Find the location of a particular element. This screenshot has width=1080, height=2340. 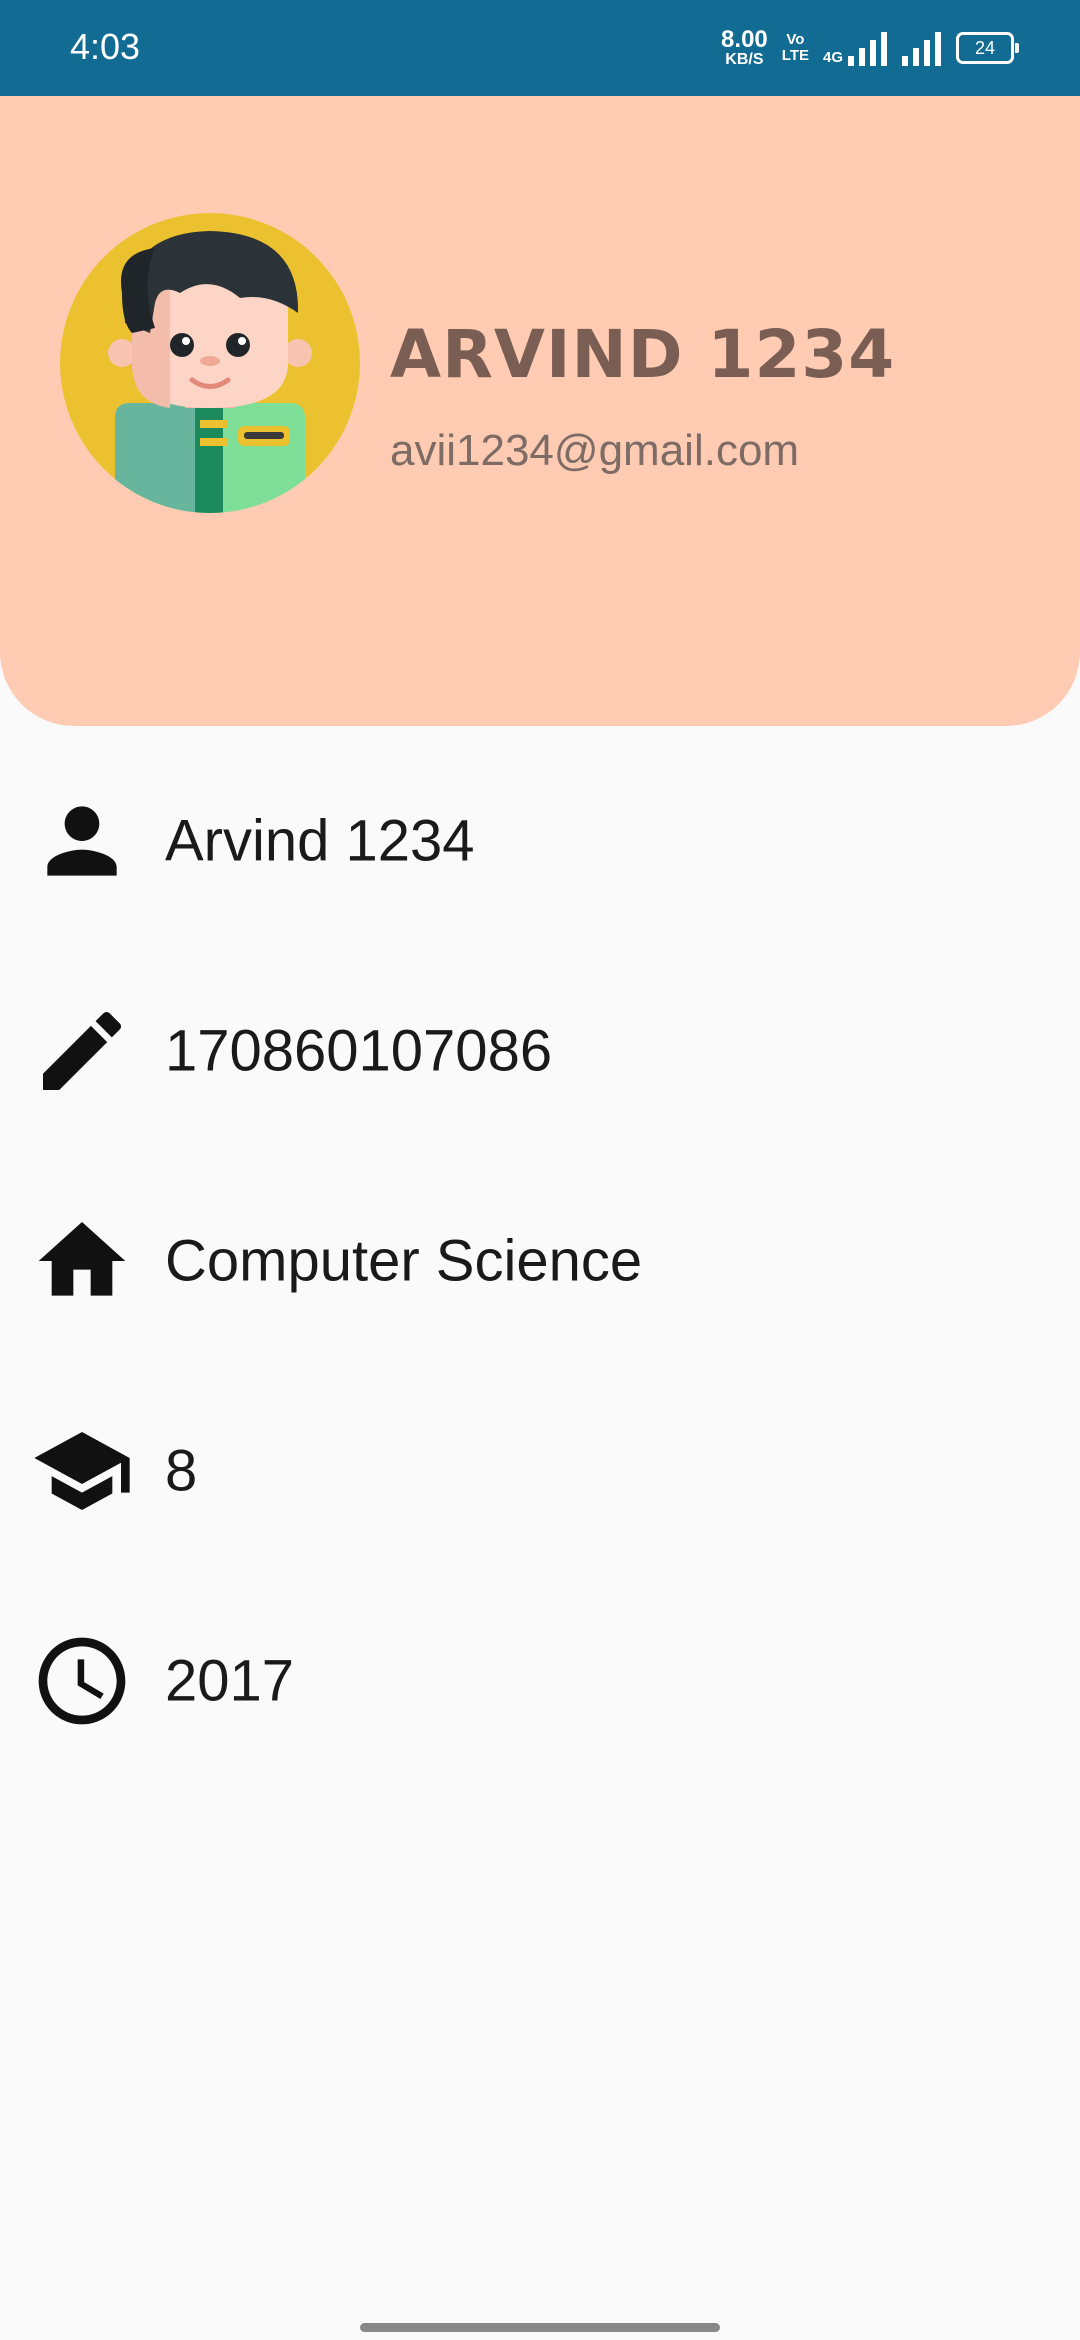

avatar is located at coordinates (210, 363).